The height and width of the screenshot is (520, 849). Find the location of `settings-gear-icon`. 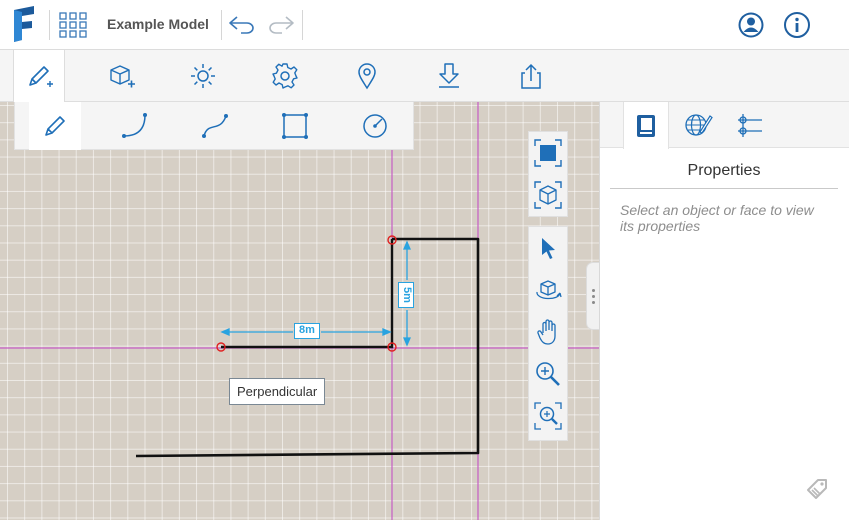

settings-gear-icon is located at coordinates (285, 76).